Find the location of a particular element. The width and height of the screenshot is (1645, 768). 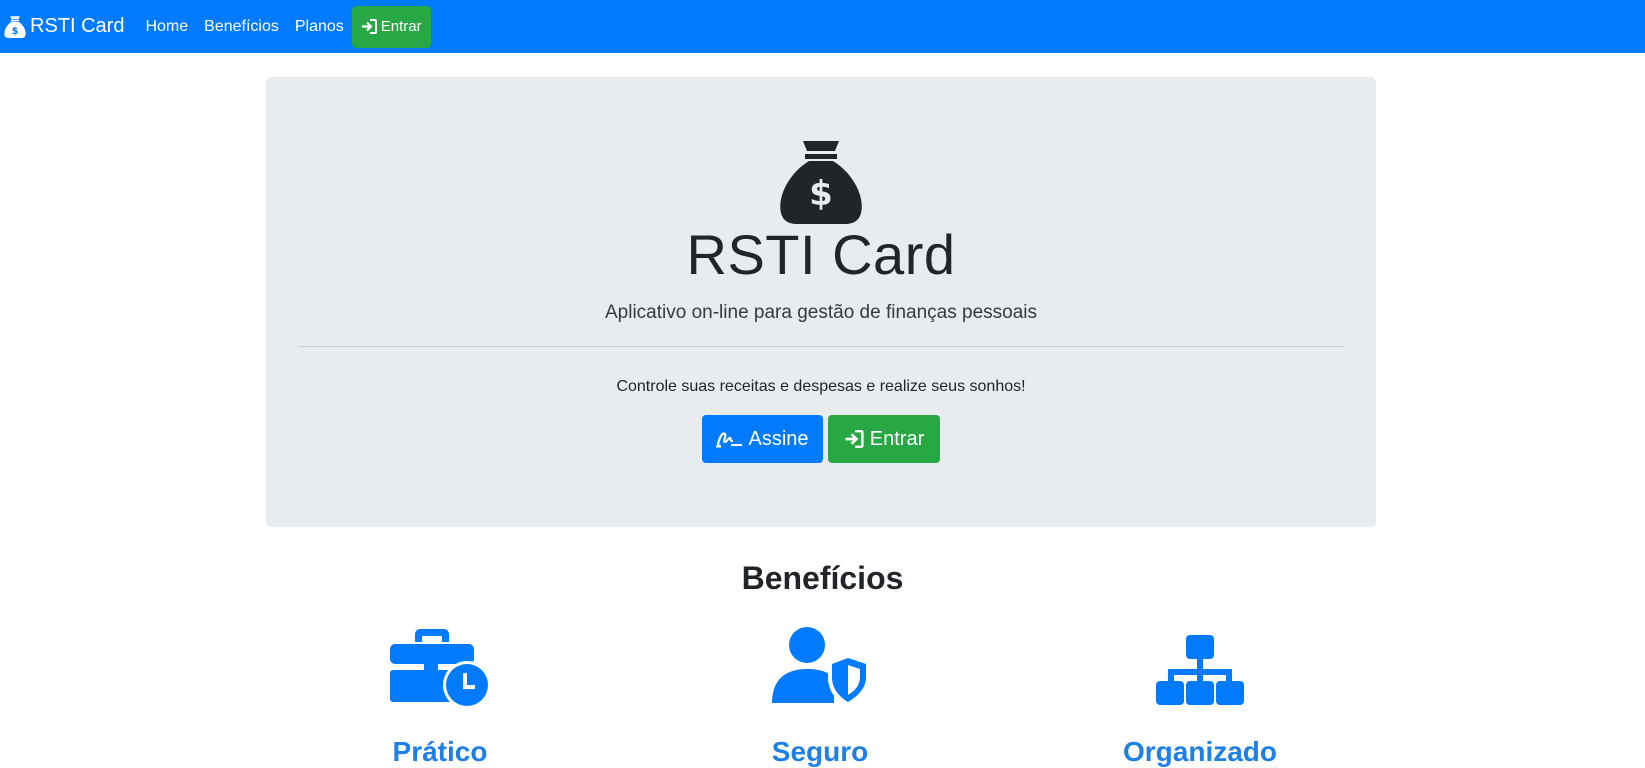

hero-title: RSTI Card is located at coordinates (821, 254).